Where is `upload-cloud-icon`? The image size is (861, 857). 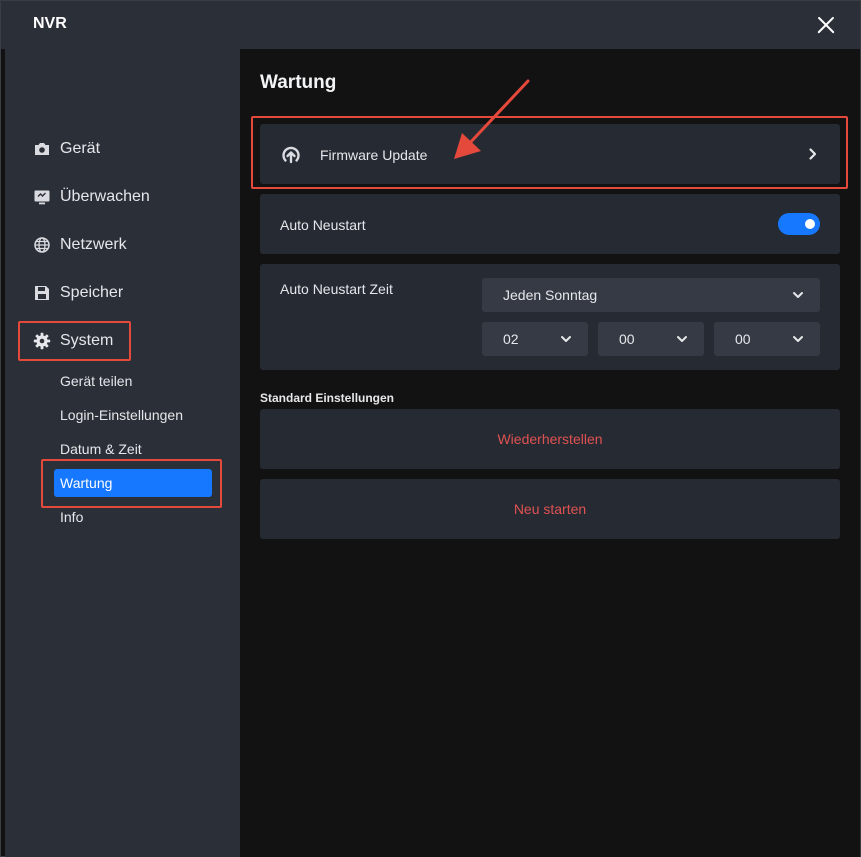 upload-cloud-icon is located at coordinates (291, 155).